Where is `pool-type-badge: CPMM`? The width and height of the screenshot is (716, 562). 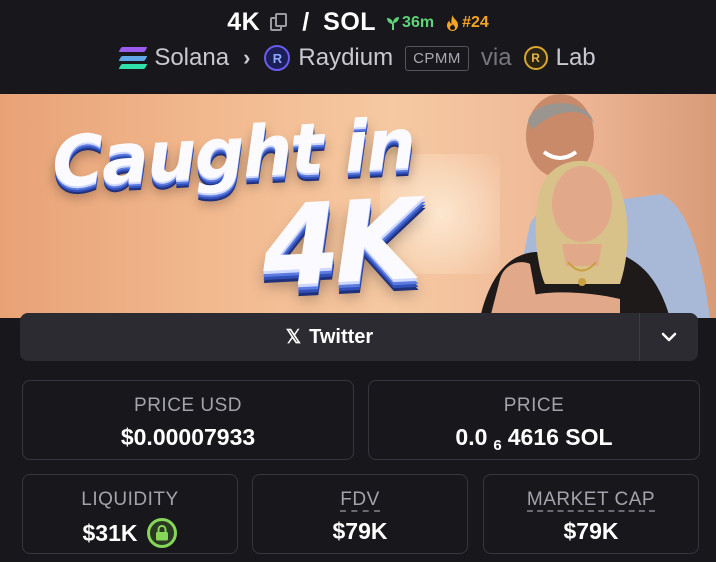 pool-type-badge: CPMM is located at coordinates (437, 58).